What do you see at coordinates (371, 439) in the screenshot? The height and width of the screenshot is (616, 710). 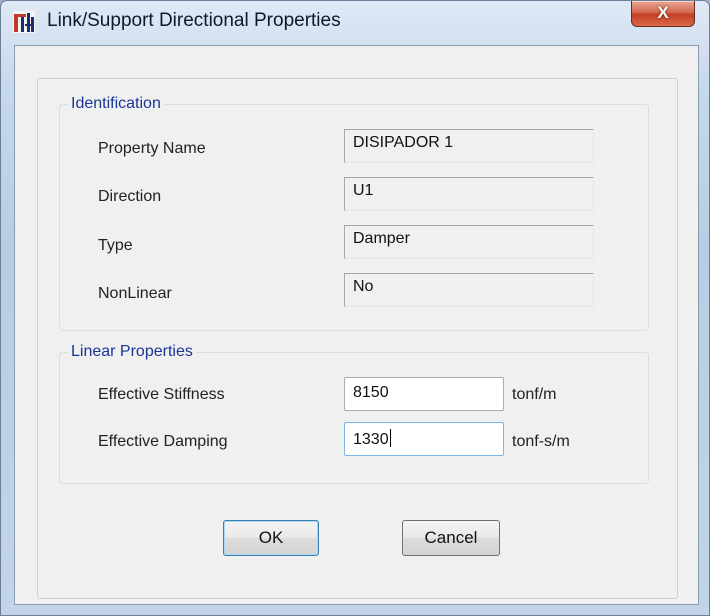 I see `effective-damping-value: 1330` at bounding box center [371, 439].